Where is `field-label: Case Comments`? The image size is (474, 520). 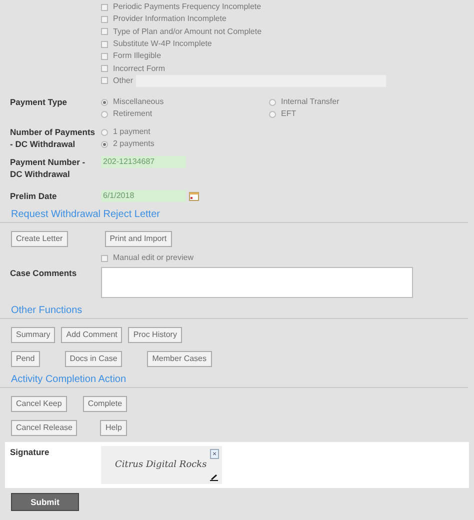
field-label: Case Comments is located at coordinates (44, 273).